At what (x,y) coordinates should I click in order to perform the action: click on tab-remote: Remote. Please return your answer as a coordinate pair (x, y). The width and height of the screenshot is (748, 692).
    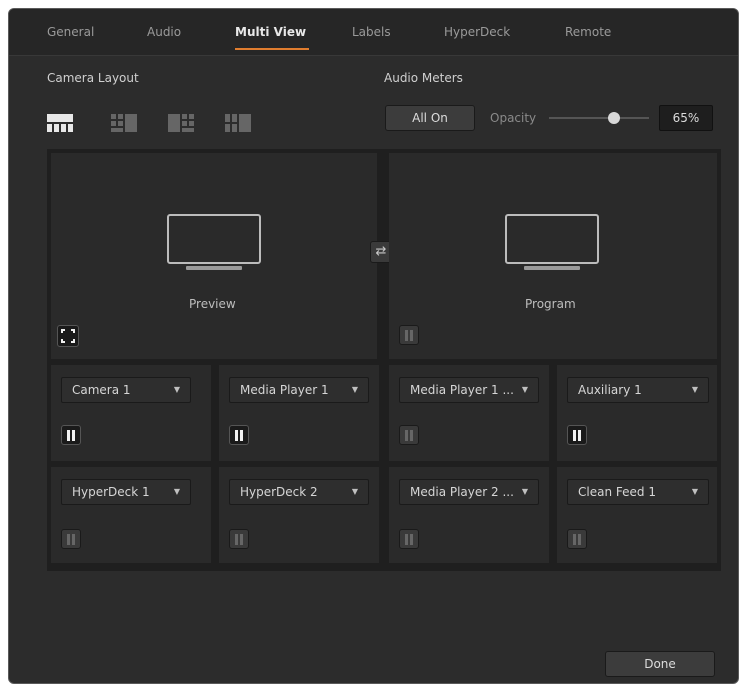
    Looking at the image, I should click on (588, 32).